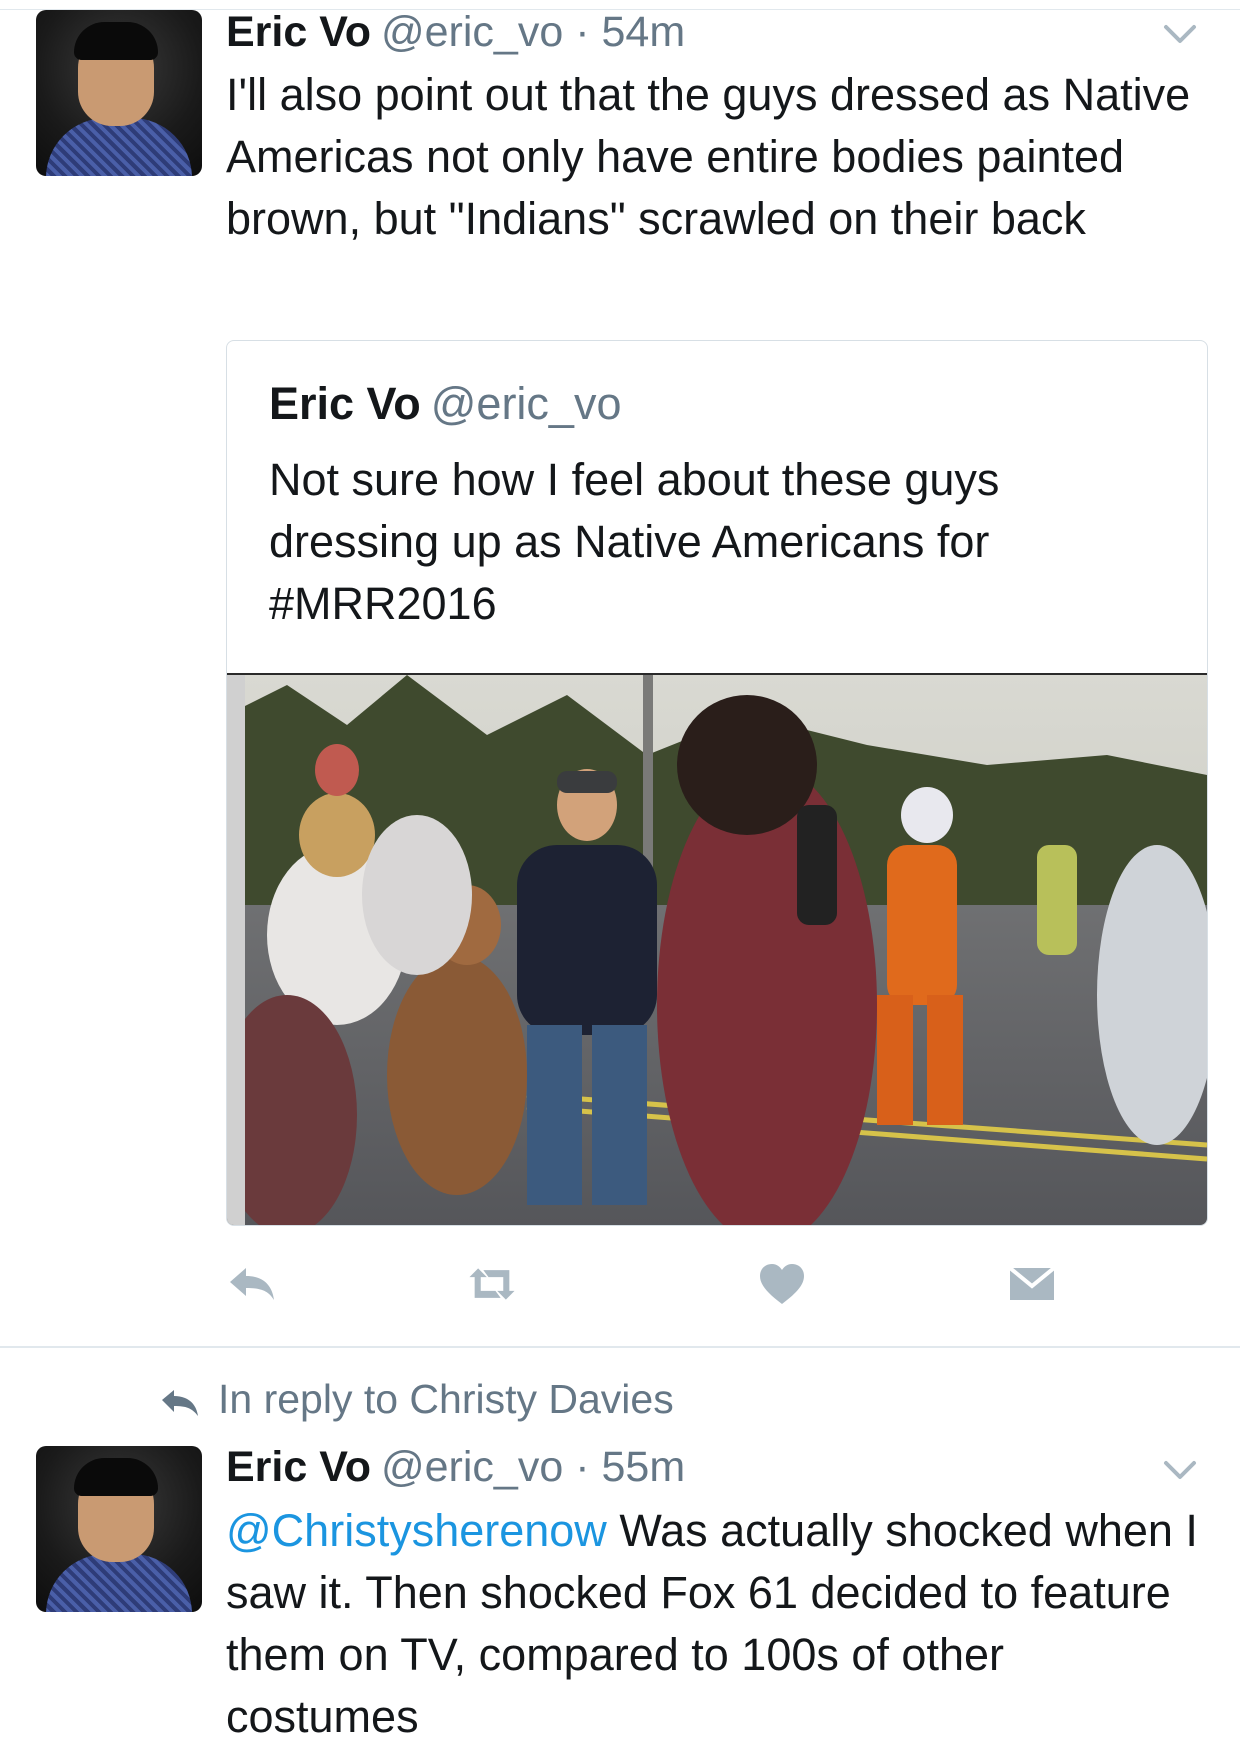  I want to click on quoted-author-name: Eric Vo, so click(345, 403).